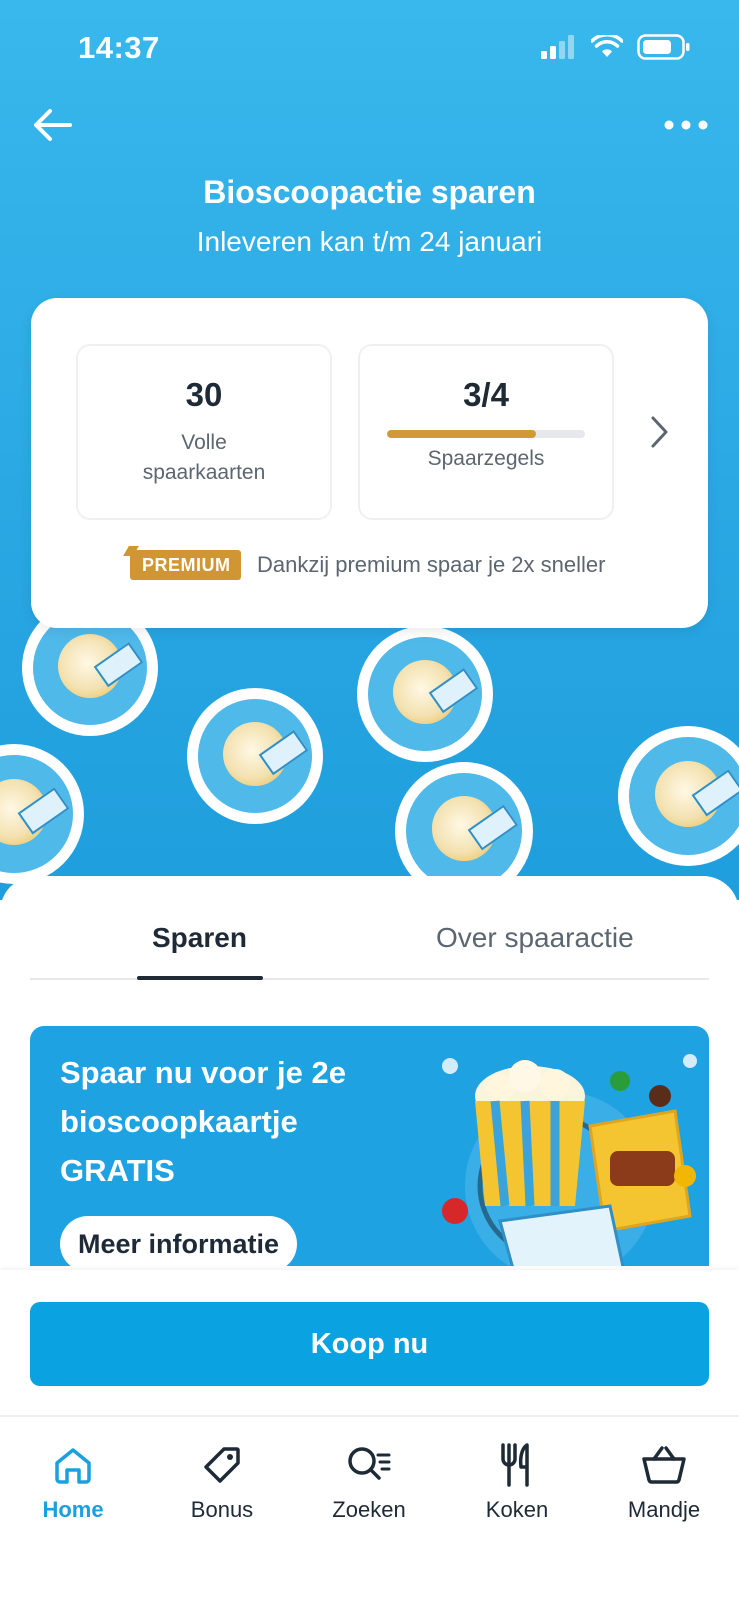 This screenshot has width=739, height=1600. What do you see at coordinates (607, 46) in the screenshot?
I see `wifi-icon` at bounding box center [607, 46].